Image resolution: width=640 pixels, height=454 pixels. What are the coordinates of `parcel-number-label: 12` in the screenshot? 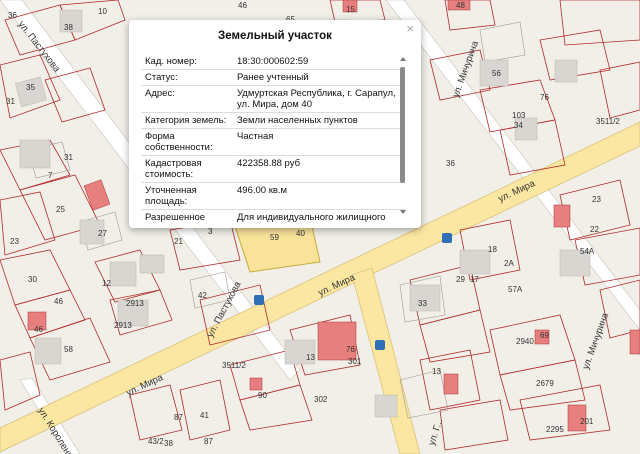 It's located at (106, 283).